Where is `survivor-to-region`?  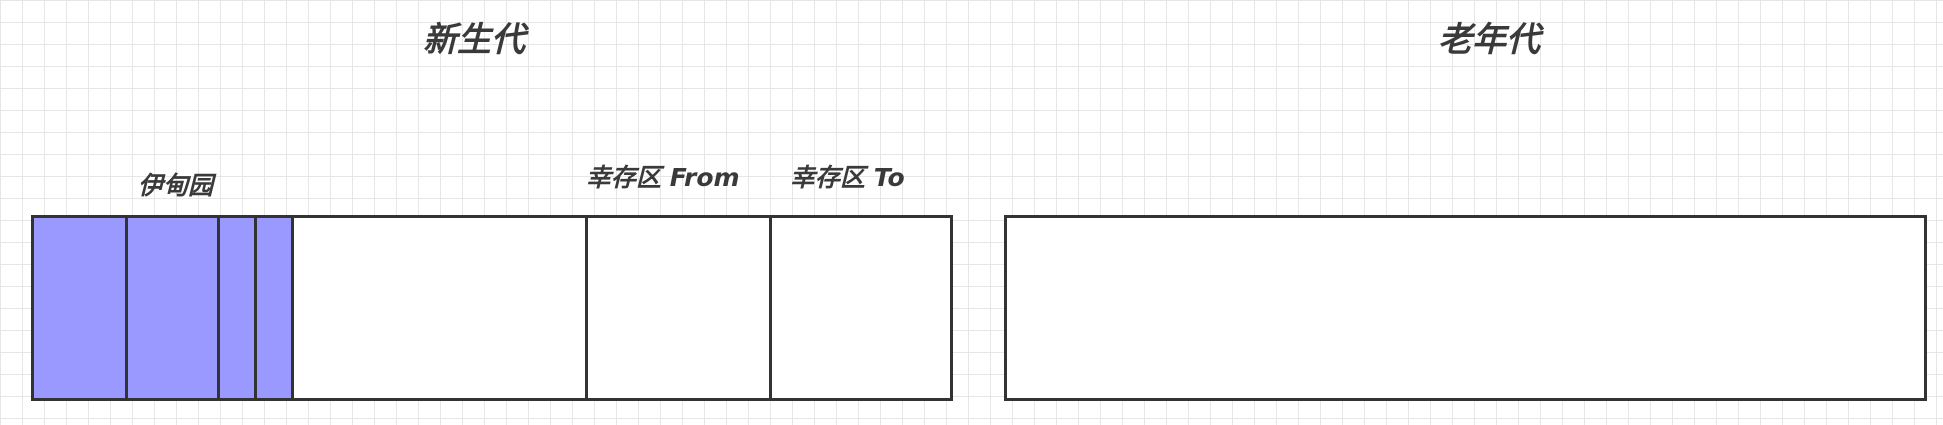 survivor-to-region is located at coordinates (861, 308).